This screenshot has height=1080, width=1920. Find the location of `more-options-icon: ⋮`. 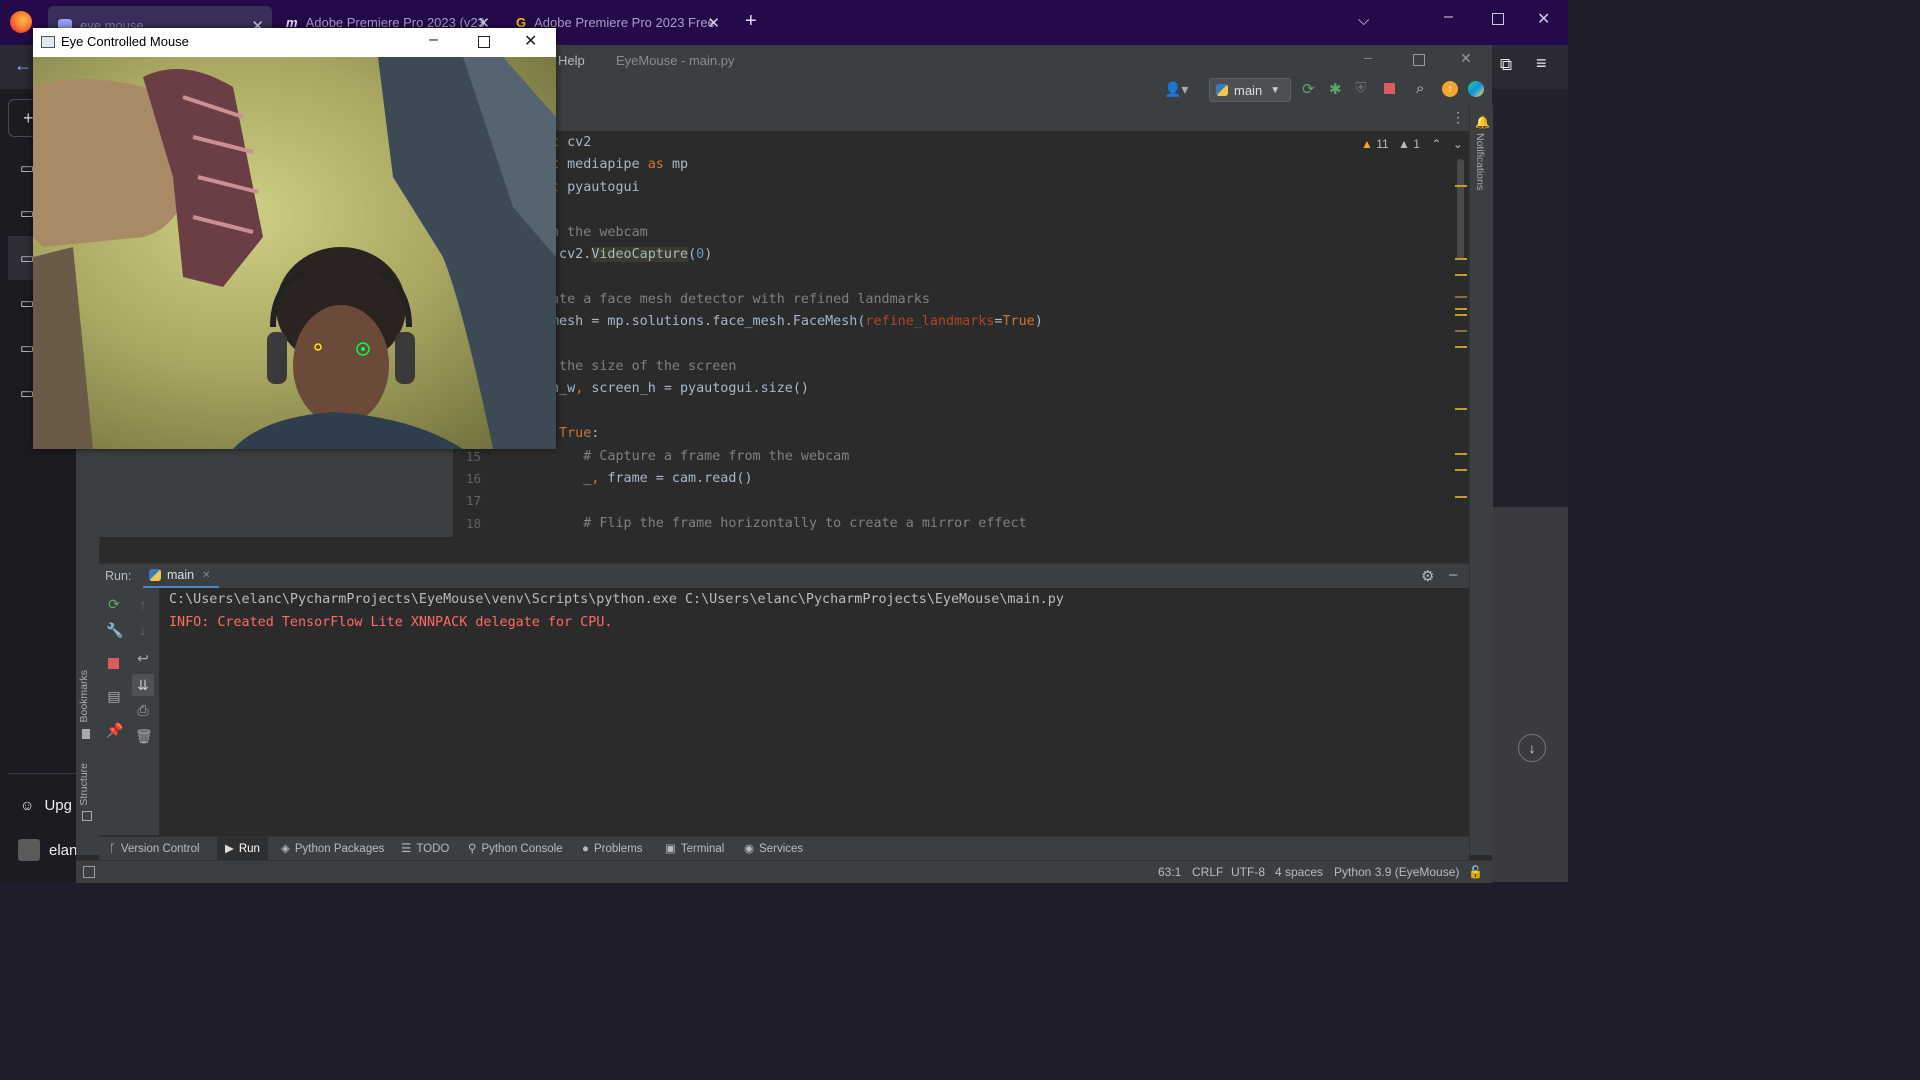

more-options-icon: ⋮ is located at coordinates (1458, 117).